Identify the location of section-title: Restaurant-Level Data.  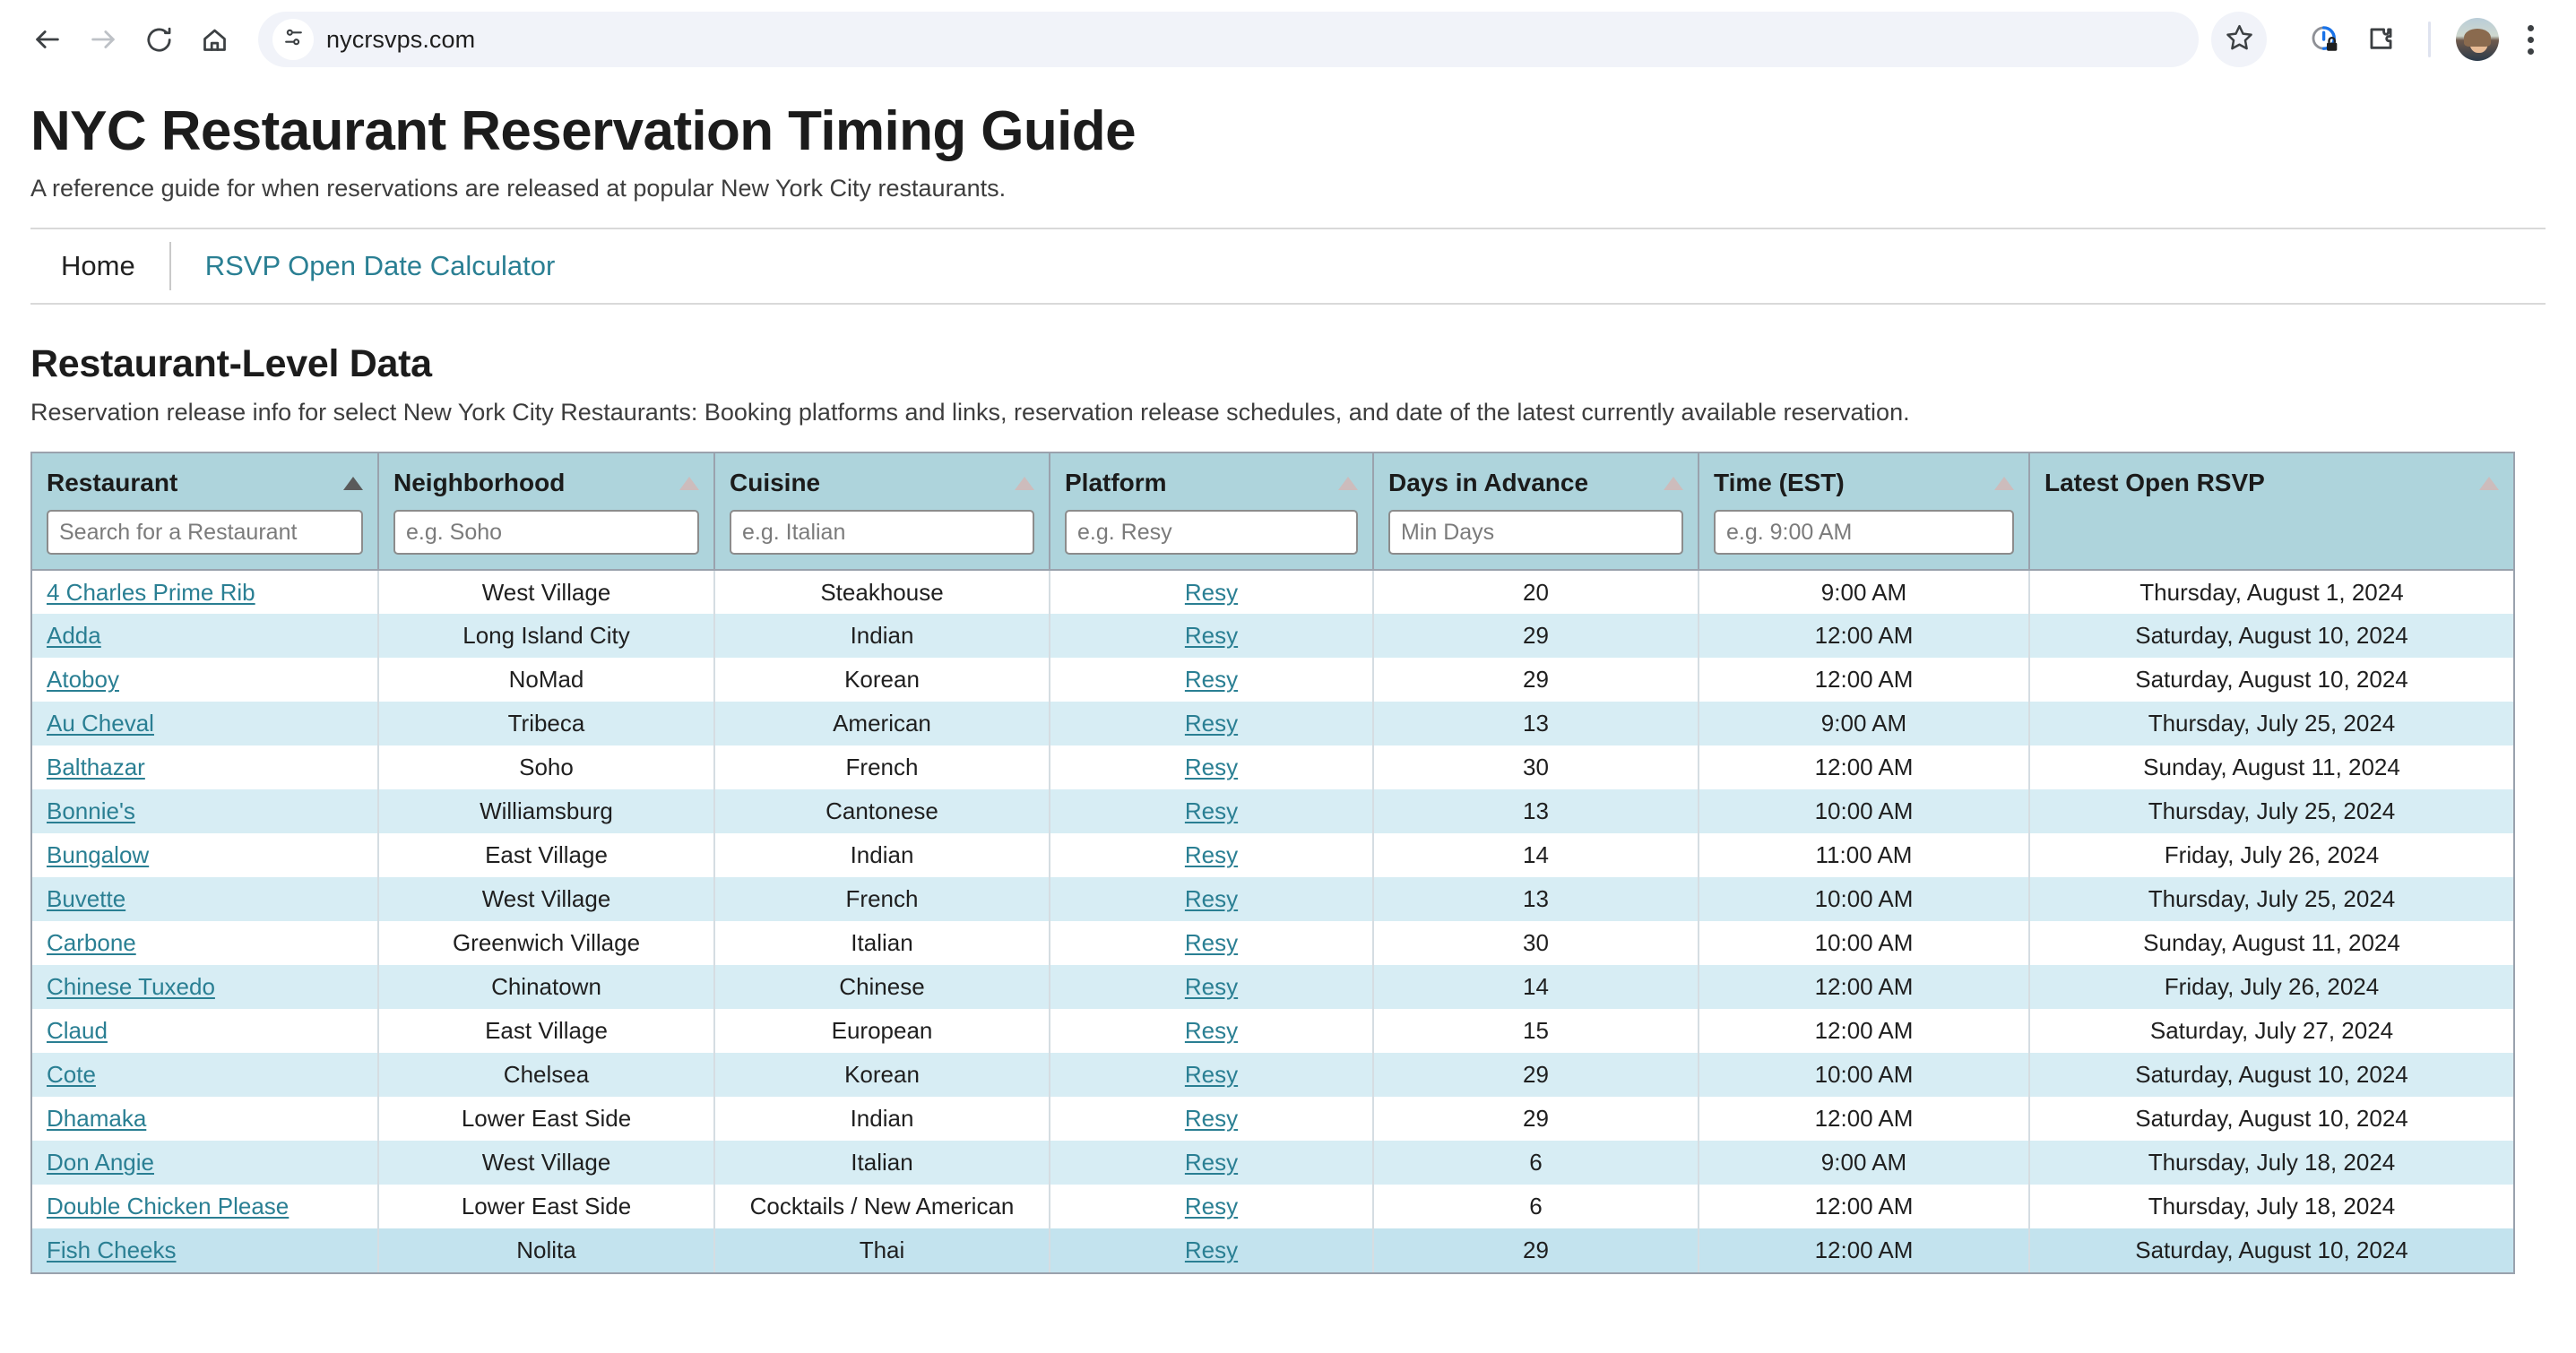
(231, 364).